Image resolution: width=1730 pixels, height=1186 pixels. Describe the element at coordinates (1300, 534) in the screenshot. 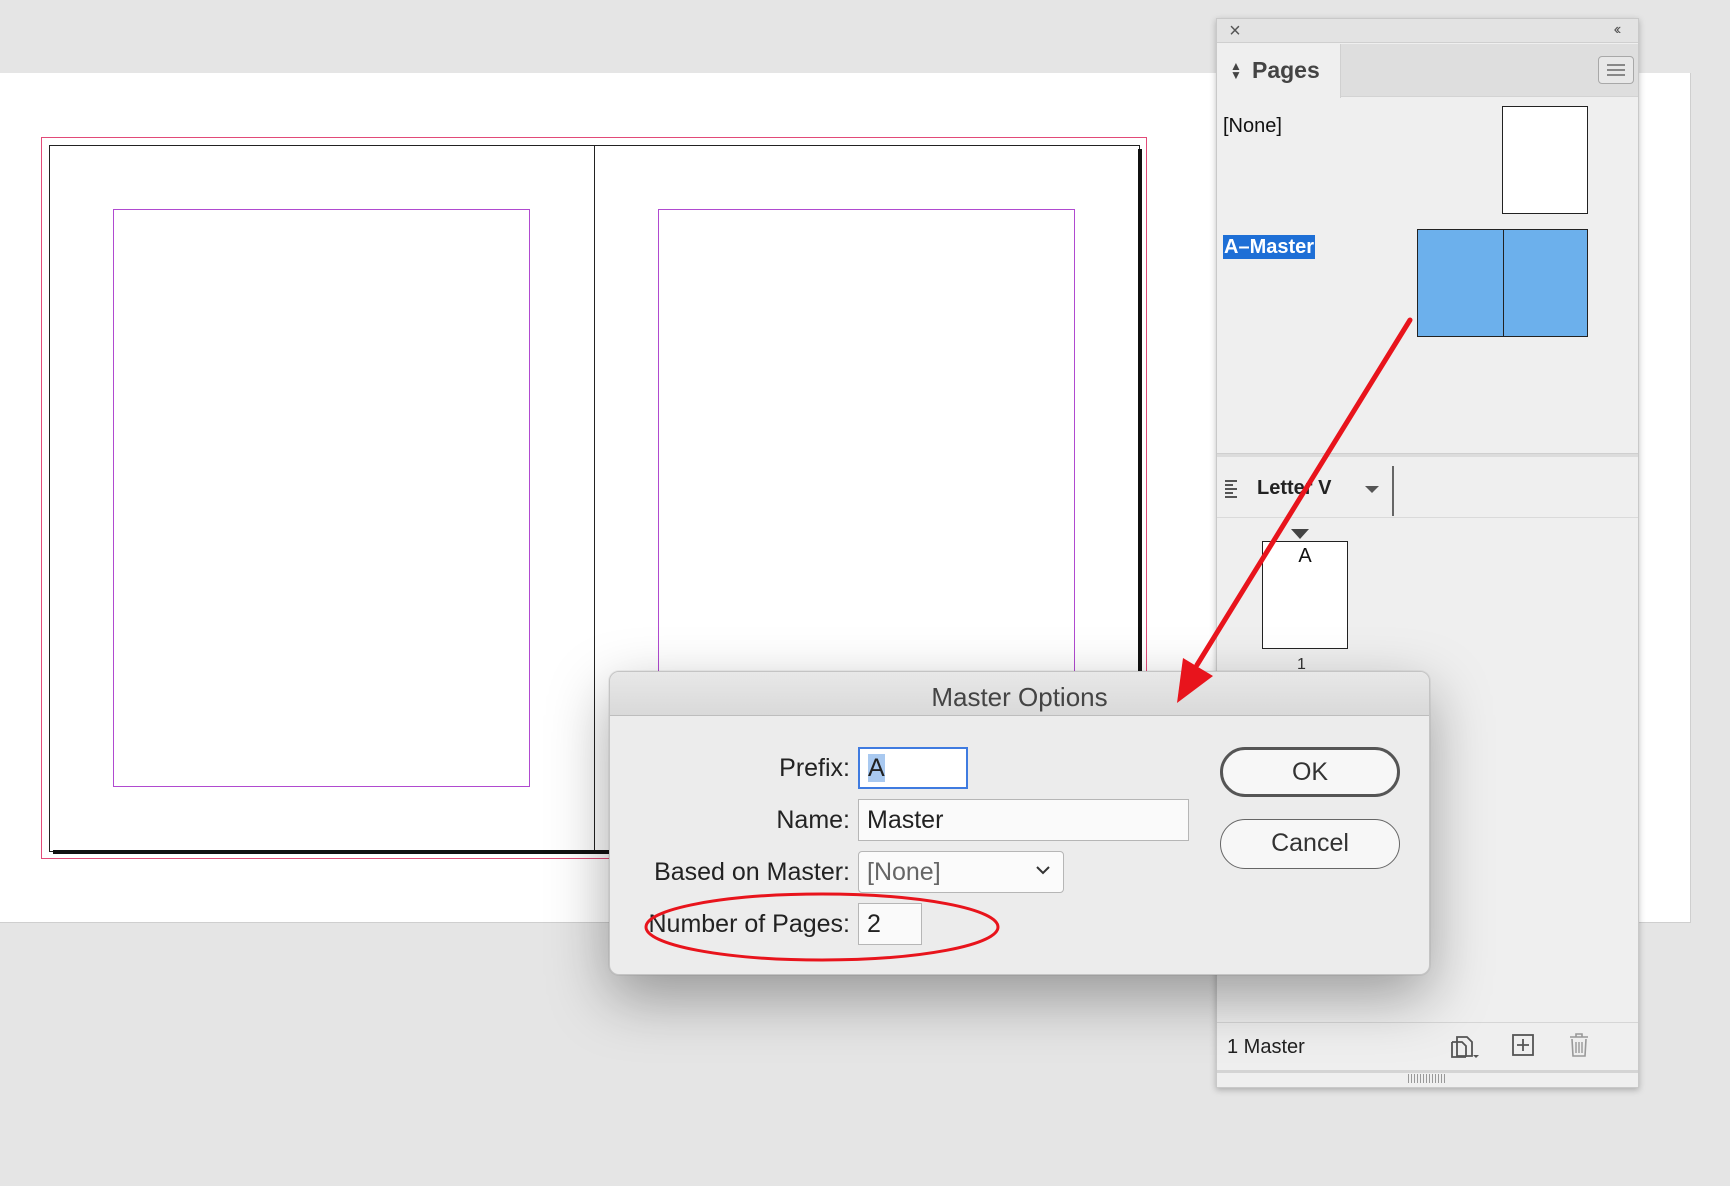

I see `current-page-marker-icon` at that location.